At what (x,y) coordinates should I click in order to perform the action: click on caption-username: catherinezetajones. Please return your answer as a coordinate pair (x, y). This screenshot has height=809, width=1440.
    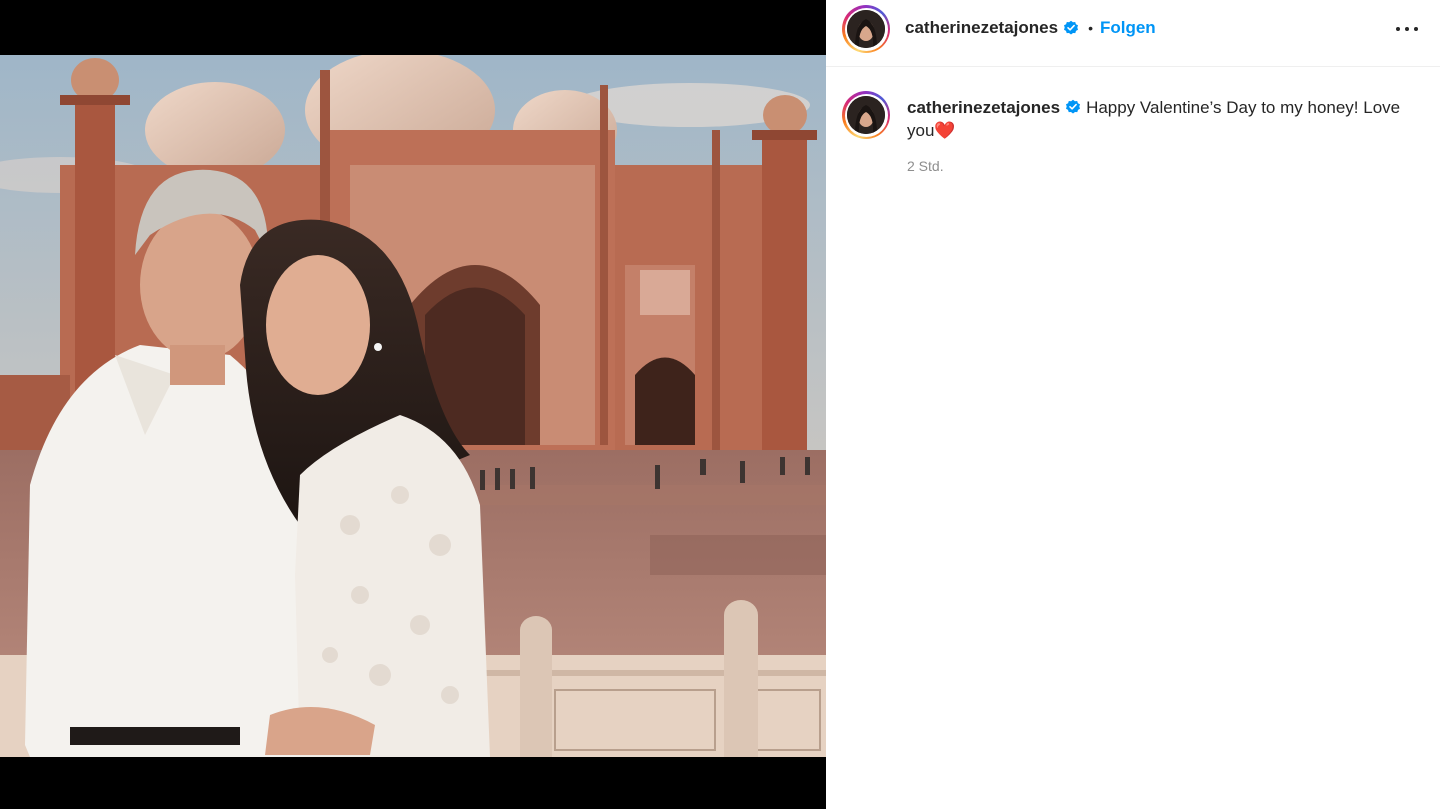
    Looking at the image, I should click on (983, 107).